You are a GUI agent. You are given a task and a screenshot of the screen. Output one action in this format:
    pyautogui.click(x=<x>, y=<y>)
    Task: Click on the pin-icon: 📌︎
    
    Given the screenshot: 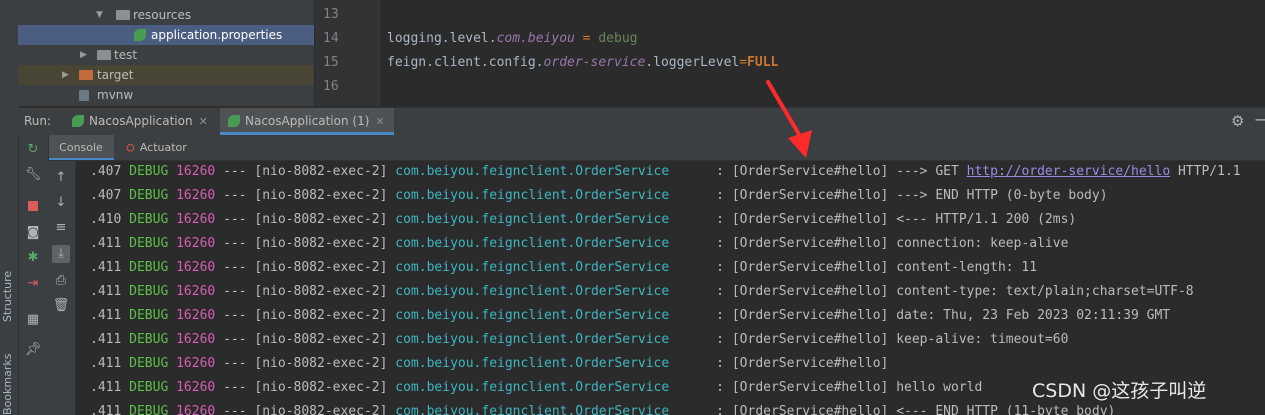 What is the action you would take?
    pyautogui.click(x=33, y=350)
    